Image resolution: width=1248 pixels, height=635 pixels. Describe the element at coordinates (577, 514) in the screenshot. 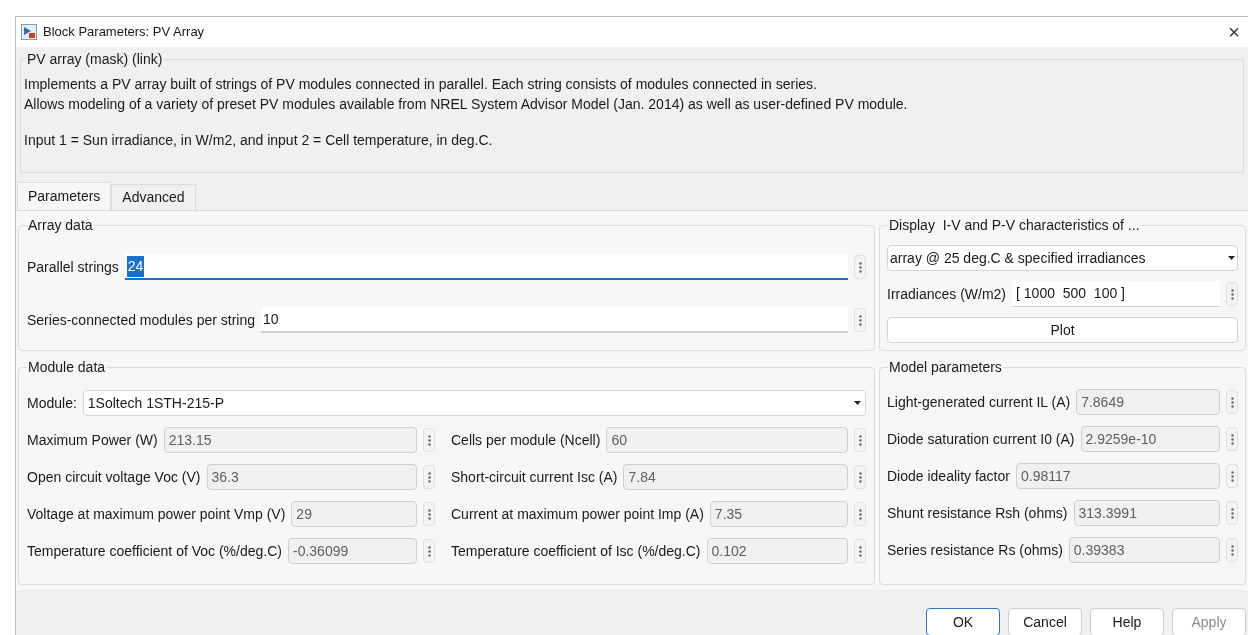

I see `field-label: Current at maximum power point Imp (A)` at that location.